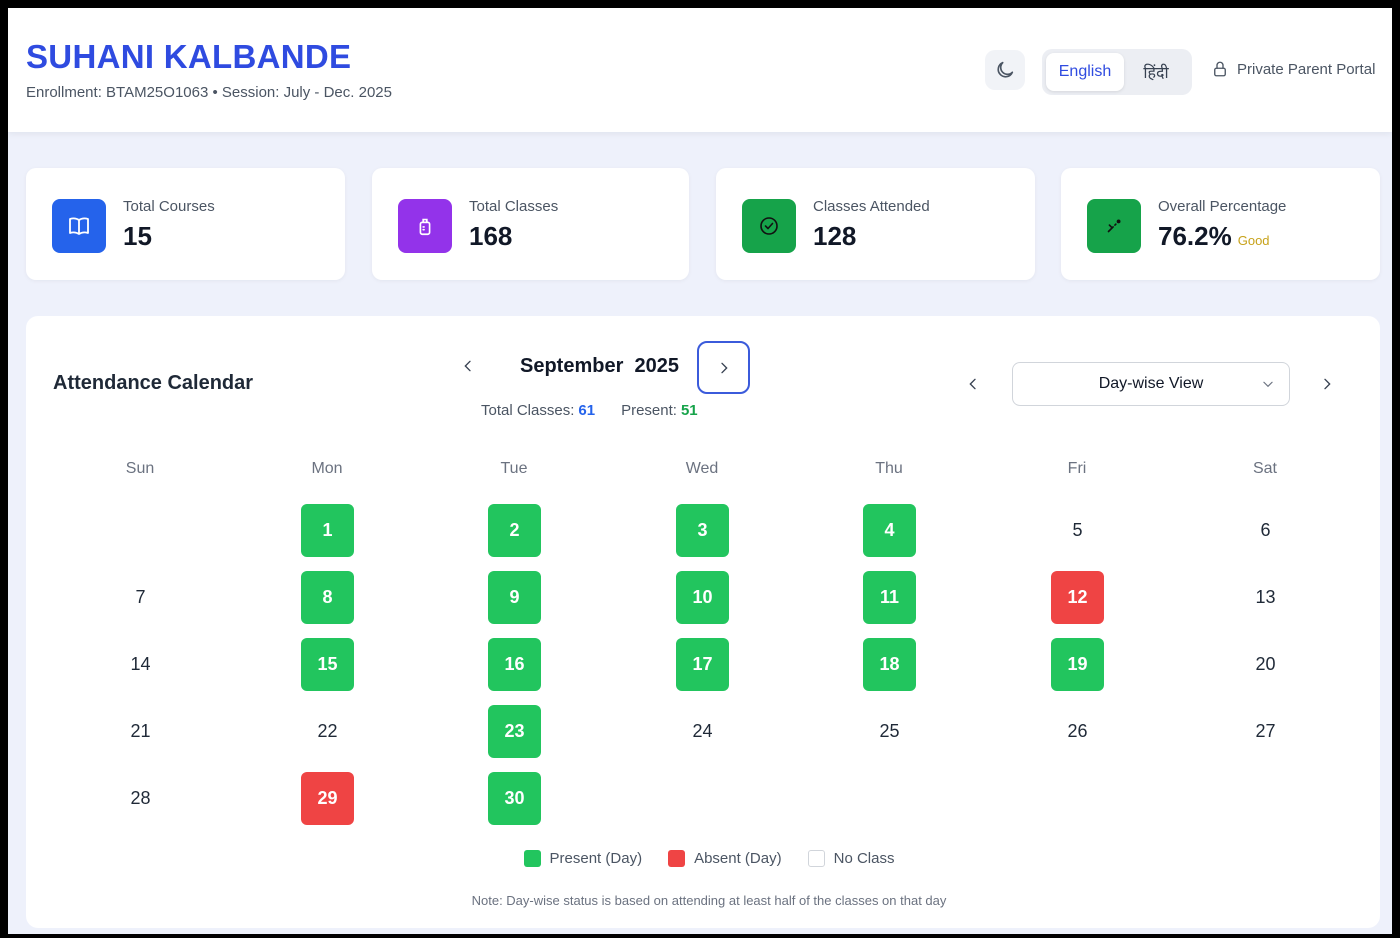 Image resolution: width=1400 pixels, height=938 pixels. I want to click on calendar-day-29: 29, so click(327, 798).